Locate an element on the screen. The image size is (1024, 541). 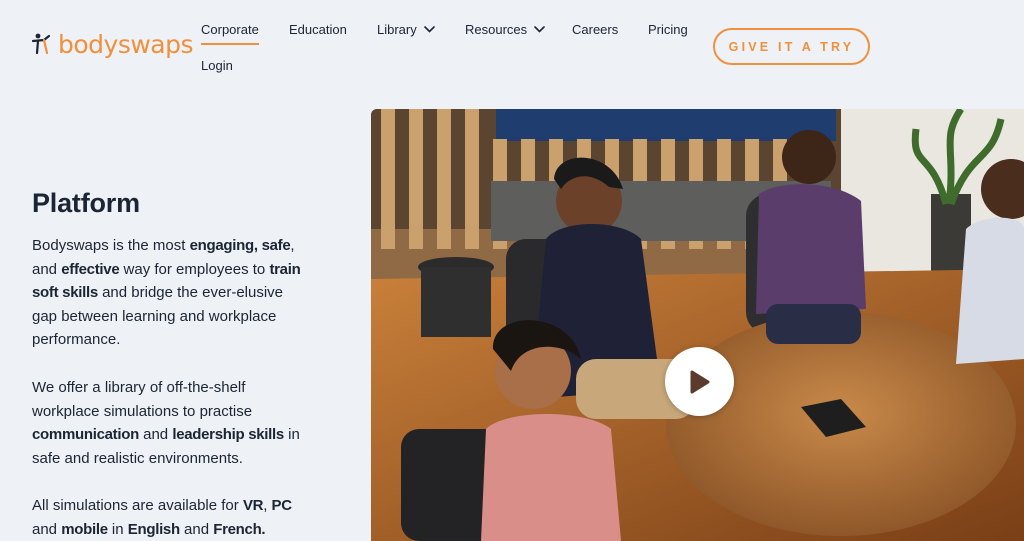
play-button is located at coordinates (699, 381).